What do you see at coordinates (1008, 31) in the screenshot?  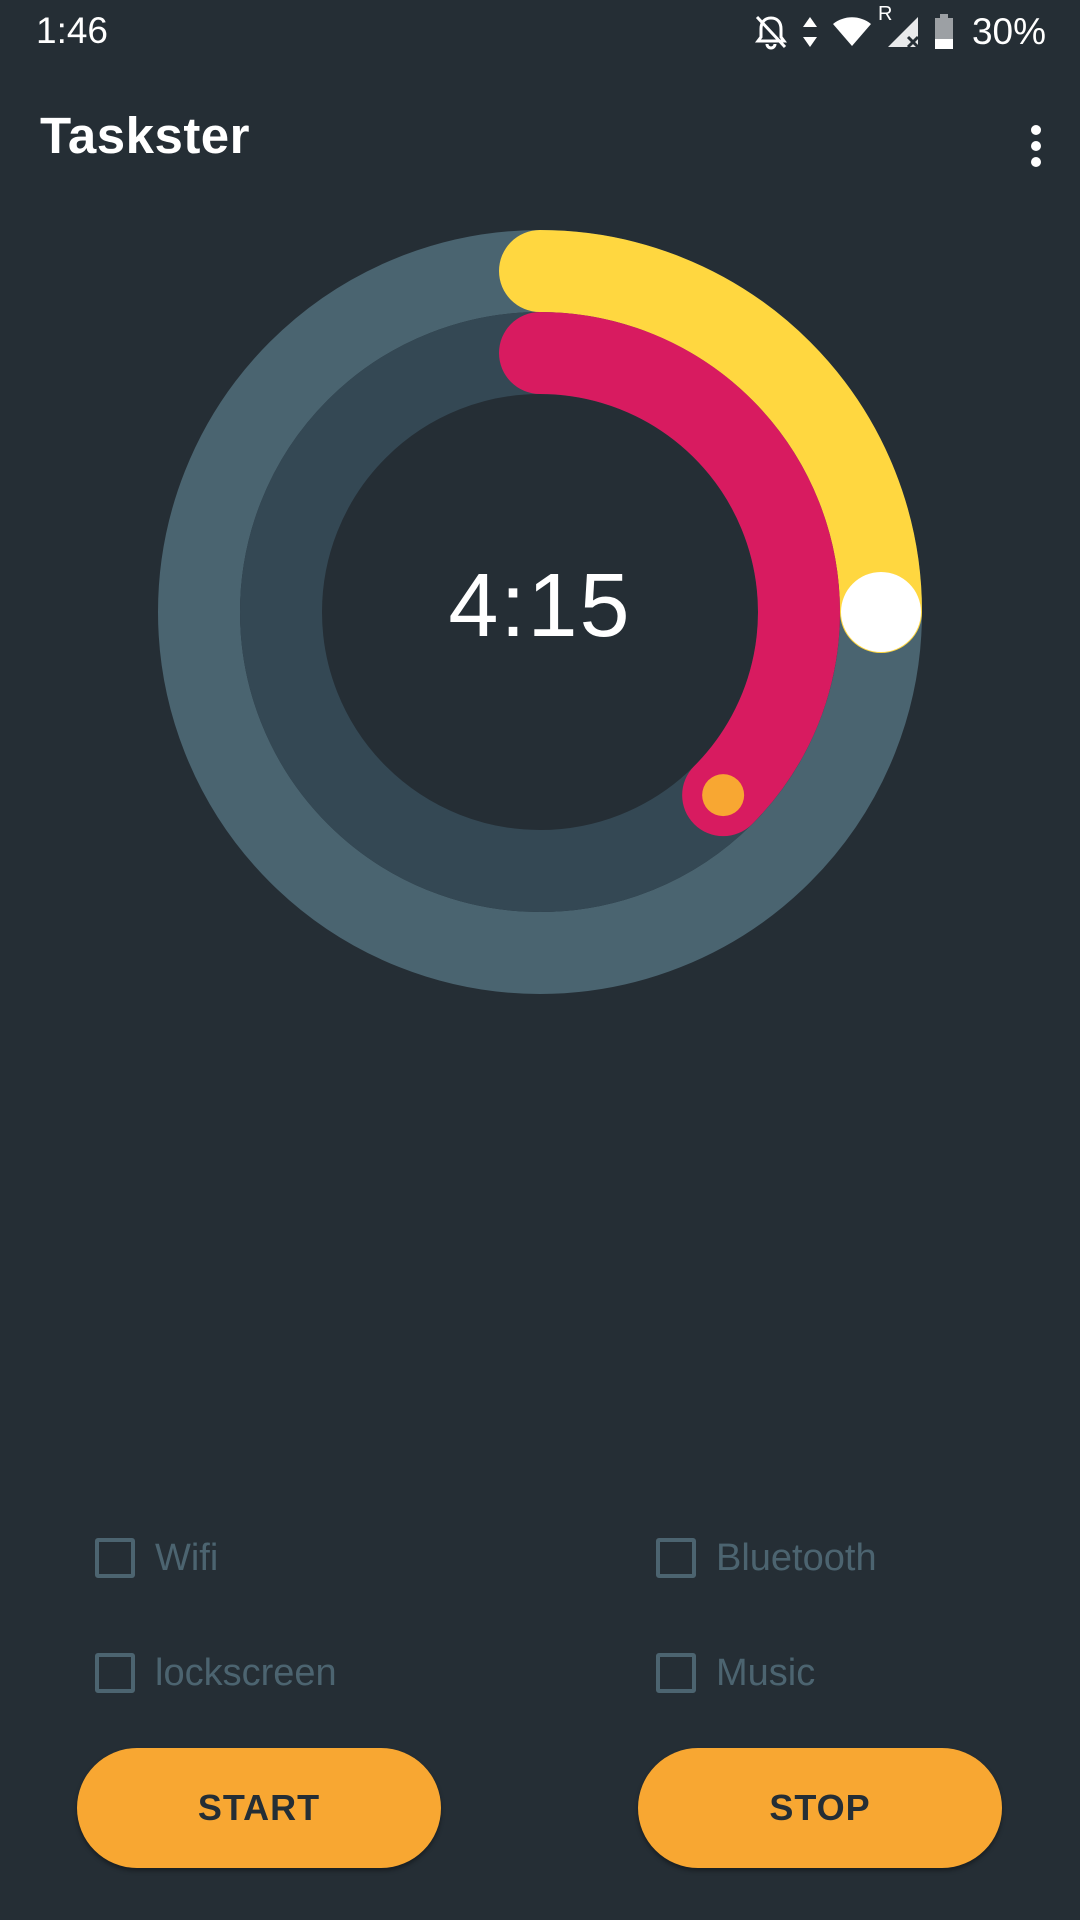 I see `battery-percentage: 30%` at bounding box center [1008, 31].